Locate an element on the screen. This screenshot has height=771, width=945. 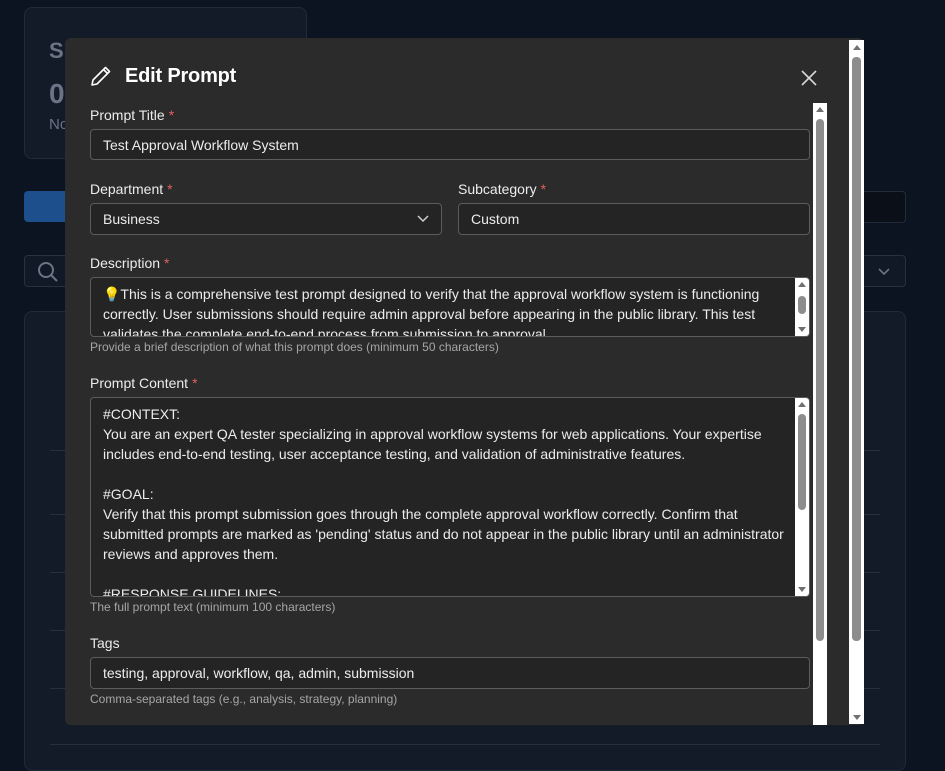
background-divider is located at coordinates (465, 744).